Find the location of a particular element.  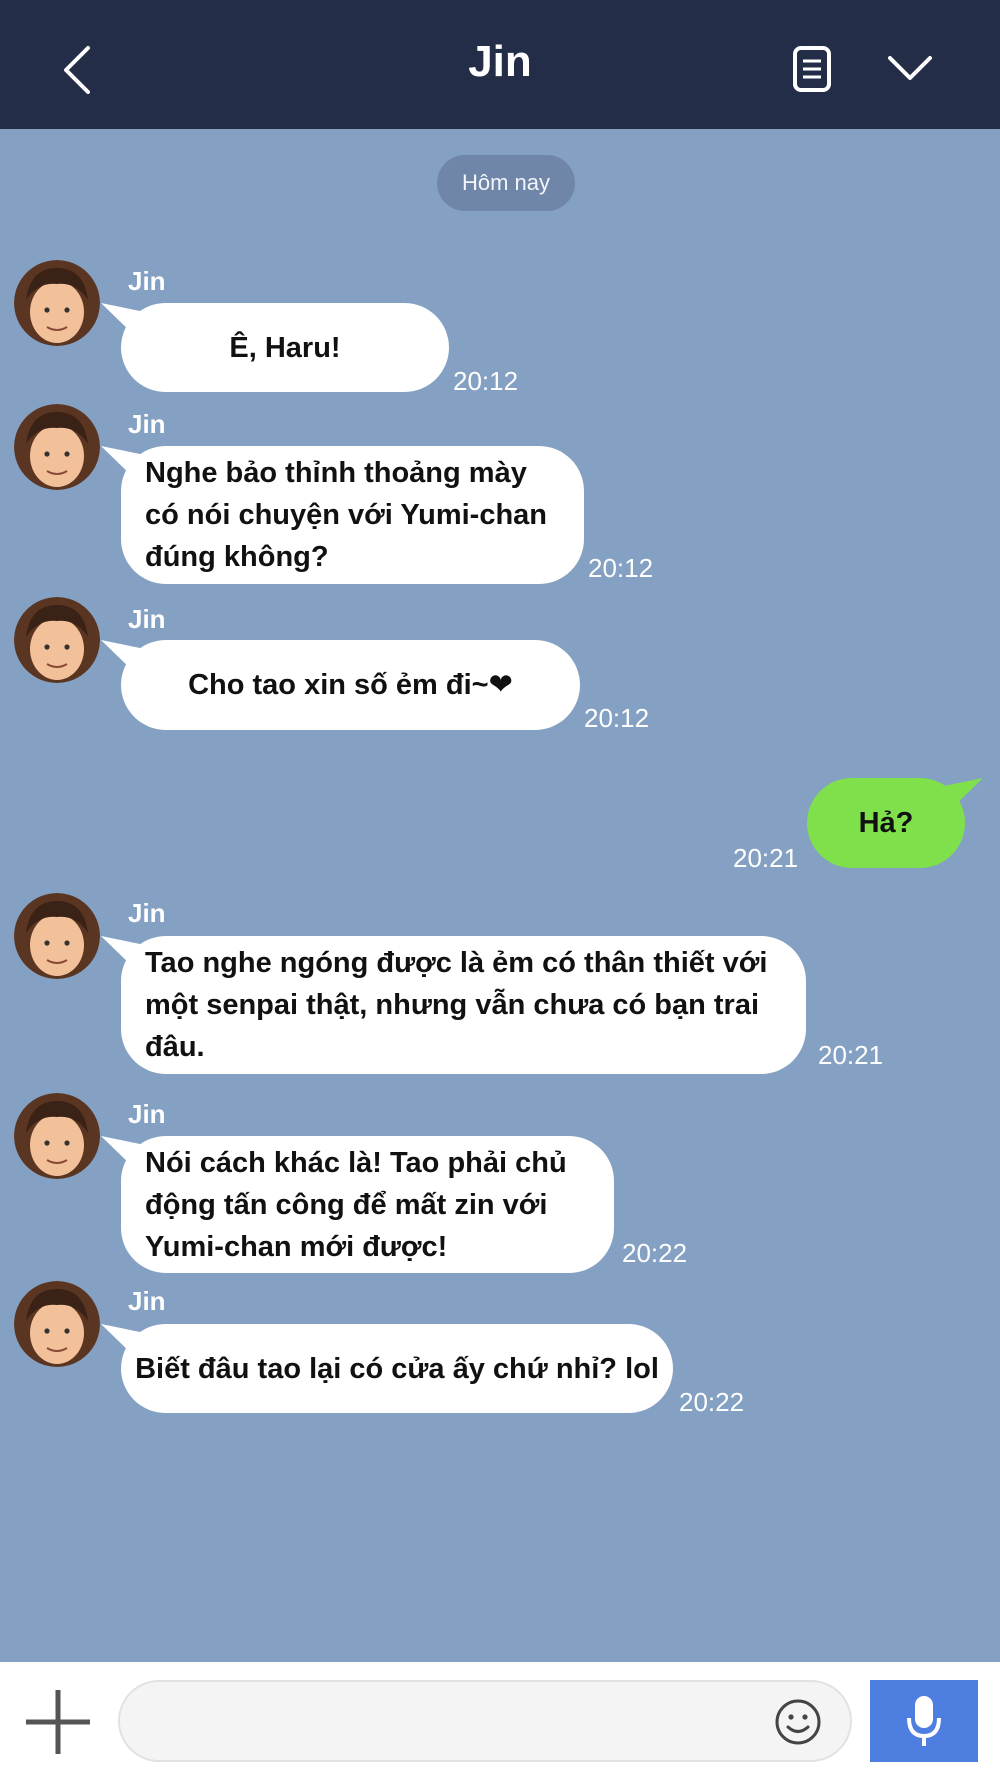

message-line: động tấn công để mất zin với is located at coordinates (346, 1204).